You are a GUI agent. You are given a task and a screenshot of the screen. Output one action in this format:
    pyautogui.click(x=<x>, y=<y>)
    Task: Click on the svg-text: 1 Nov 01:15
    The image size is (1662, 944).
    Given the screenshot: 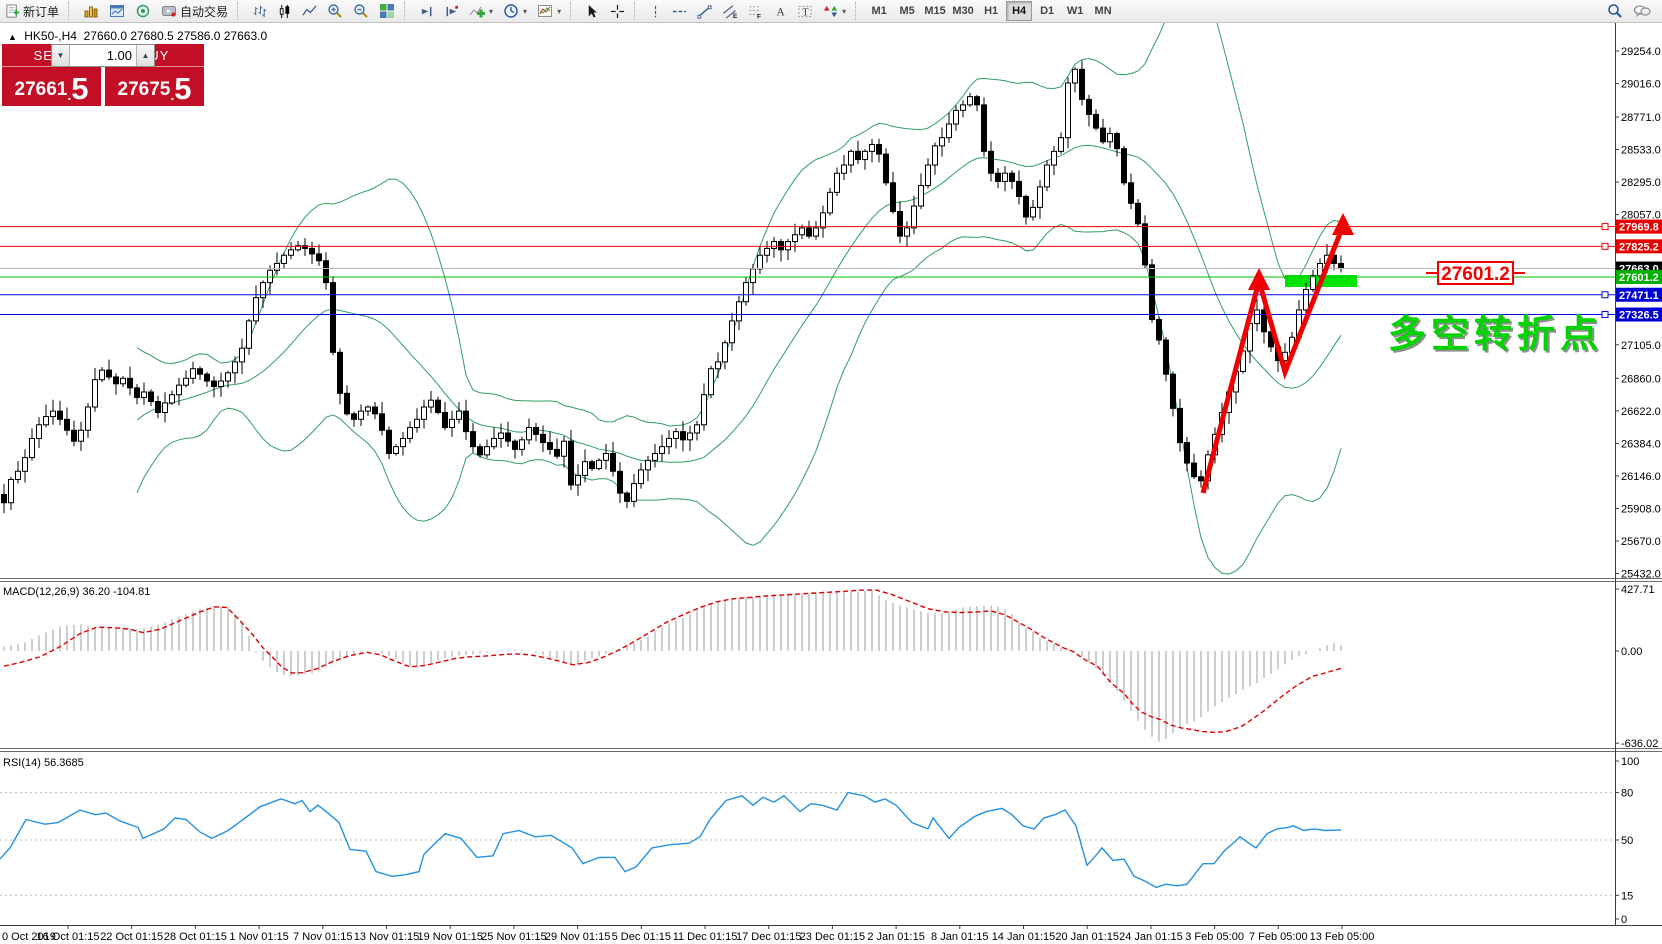 What is the action you would take?
    pyautogui.click(x=258, y=937)
    